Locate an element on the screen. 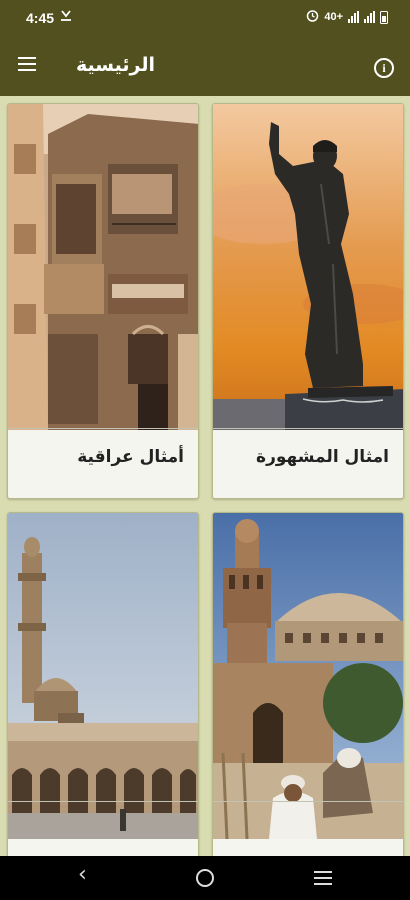  network-label: 40+ is located at coordinates (333, 17).